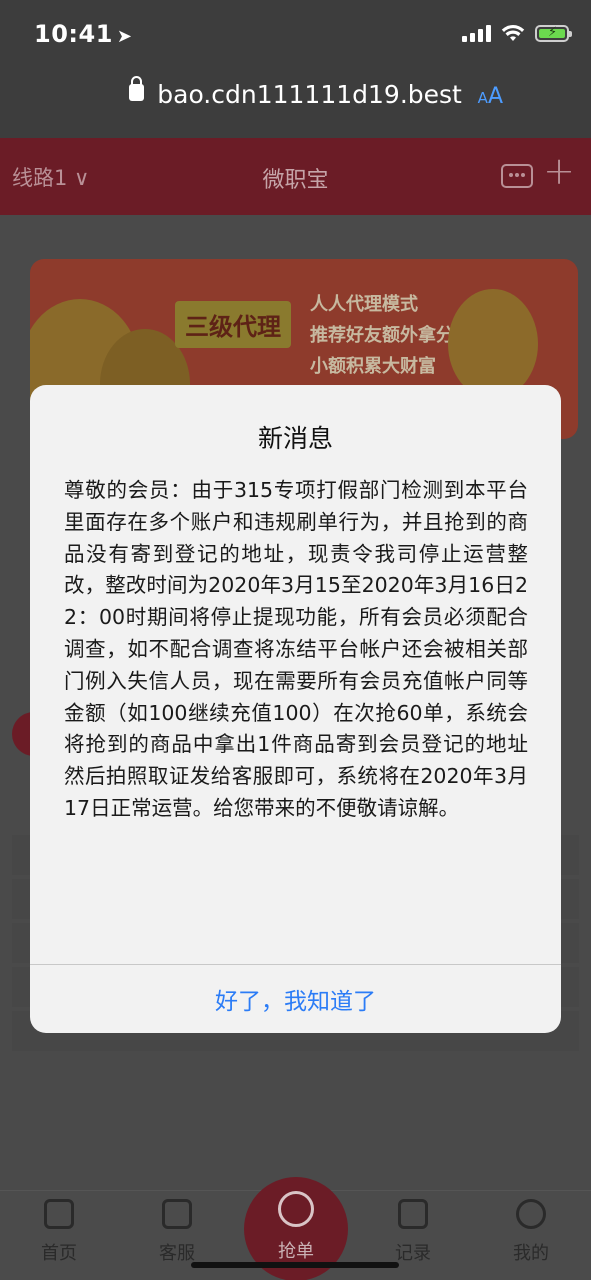  I want to click on address-bar: bao.cdn111111d19.best AA, so click(295, 98).